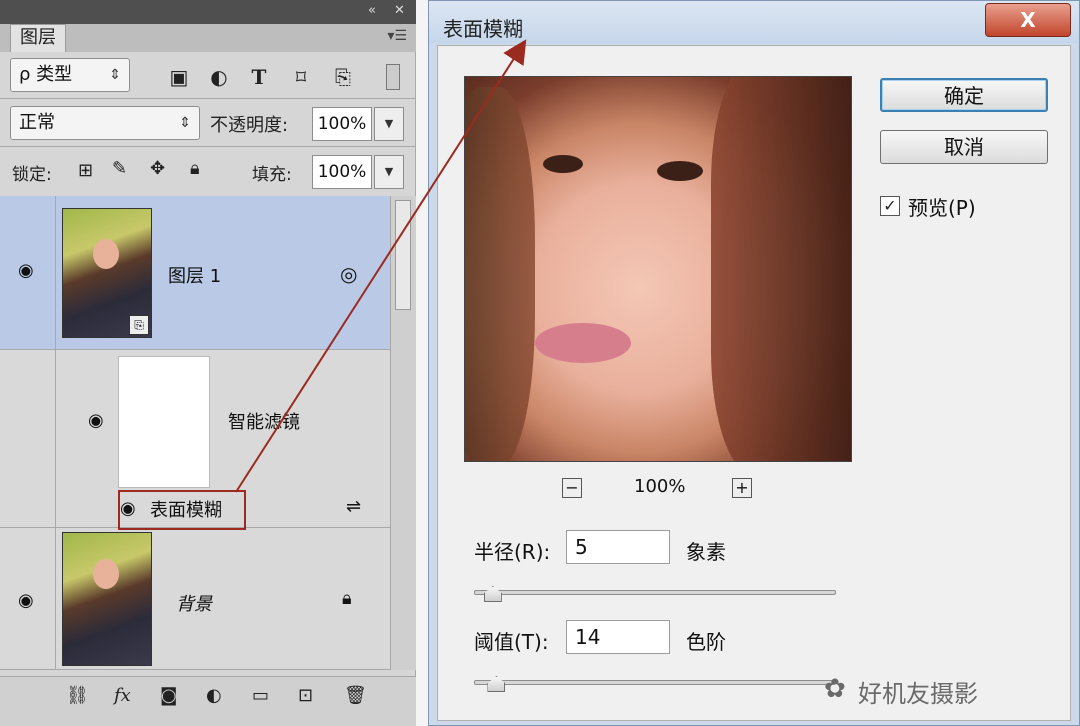 This screenshot has height=726, width=1080. What do you see at coordinates (1028, 20) in the screenshot?
I see `close-button: X` at bounding box center [1028, 20].